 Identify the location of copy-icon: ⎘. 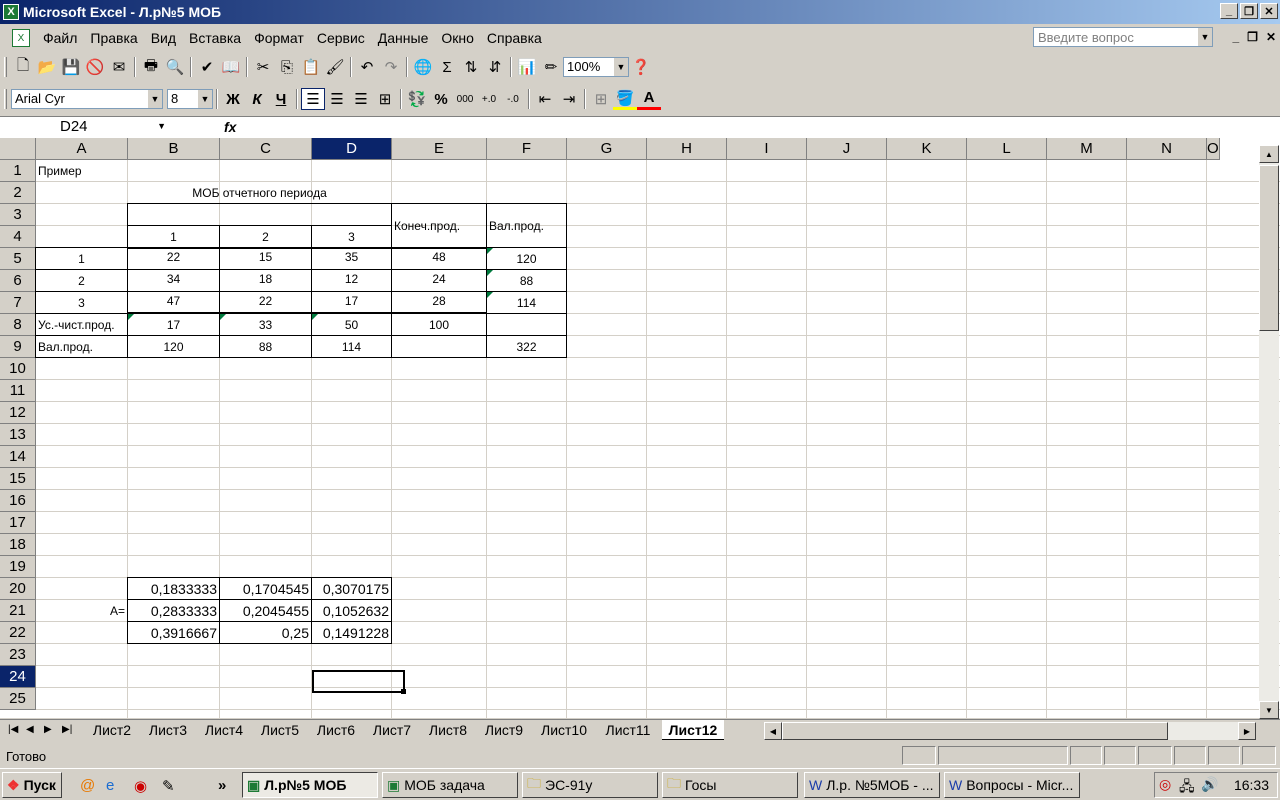
(287, 67).